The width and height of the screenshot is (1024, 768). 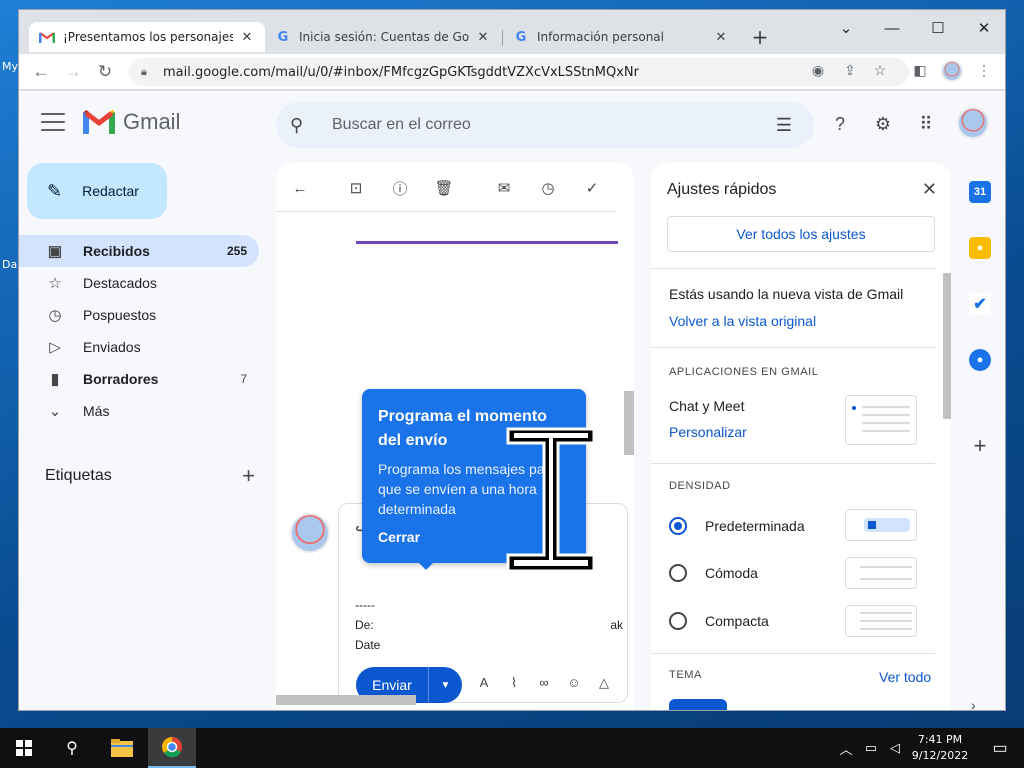 What do you see at coordinates (544, 685) in the screenshot?
I see `insert-link-icon: ∞` at bounding box center [544, 685].